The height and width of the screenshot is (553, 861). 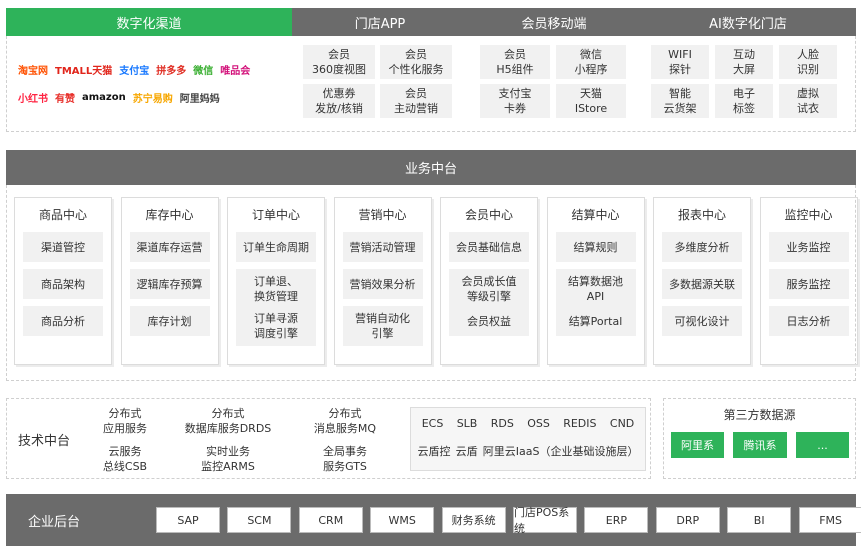 I want to click on business-column-item: 可视化设计, so click(x=702, y=321).